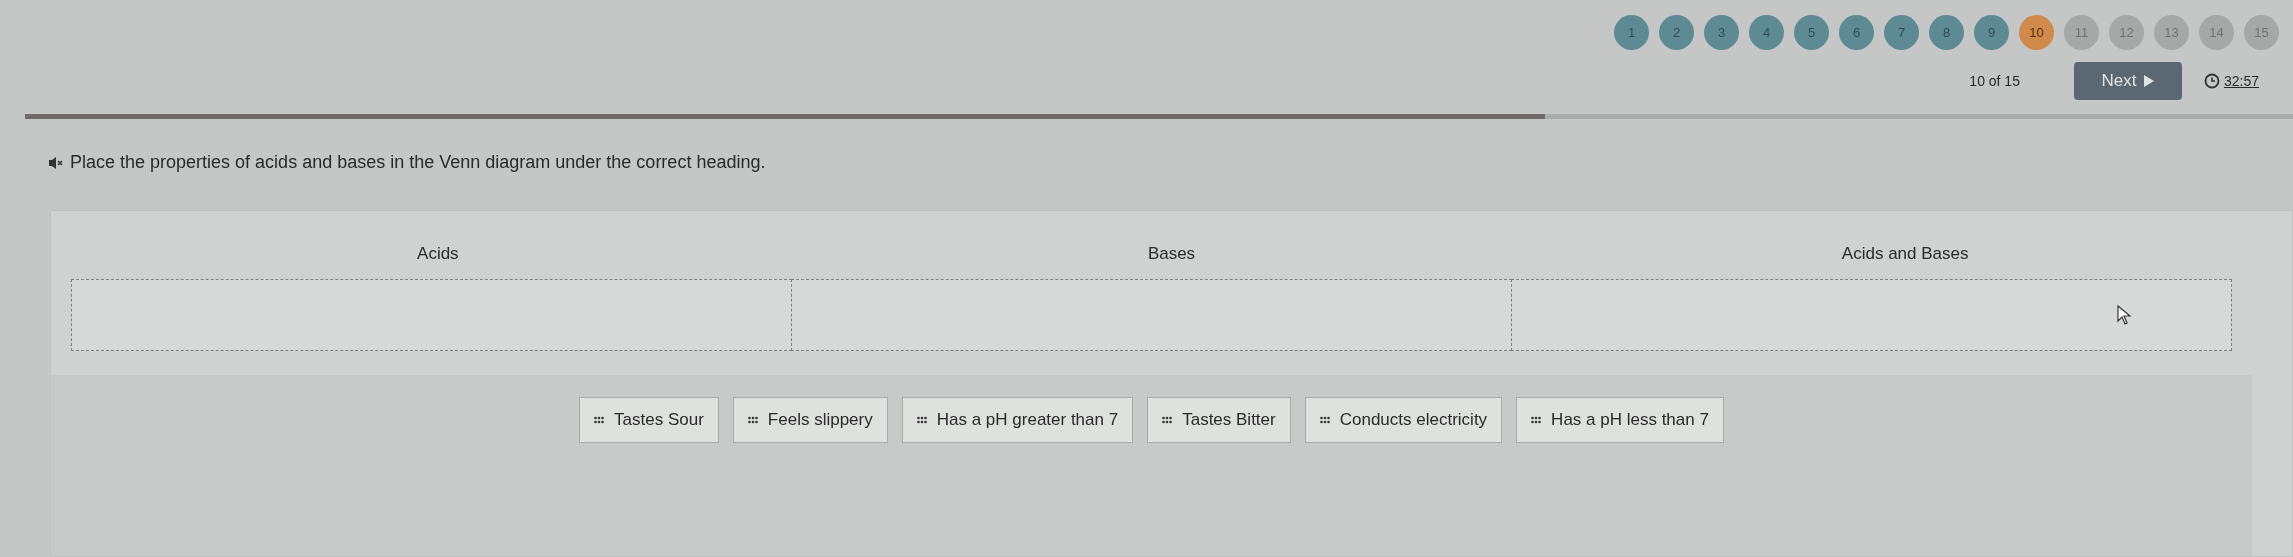 The width and height of the screenshot is (2293, 557). I want to click on answer-chip: Tastes Sour, so click(649, 419).